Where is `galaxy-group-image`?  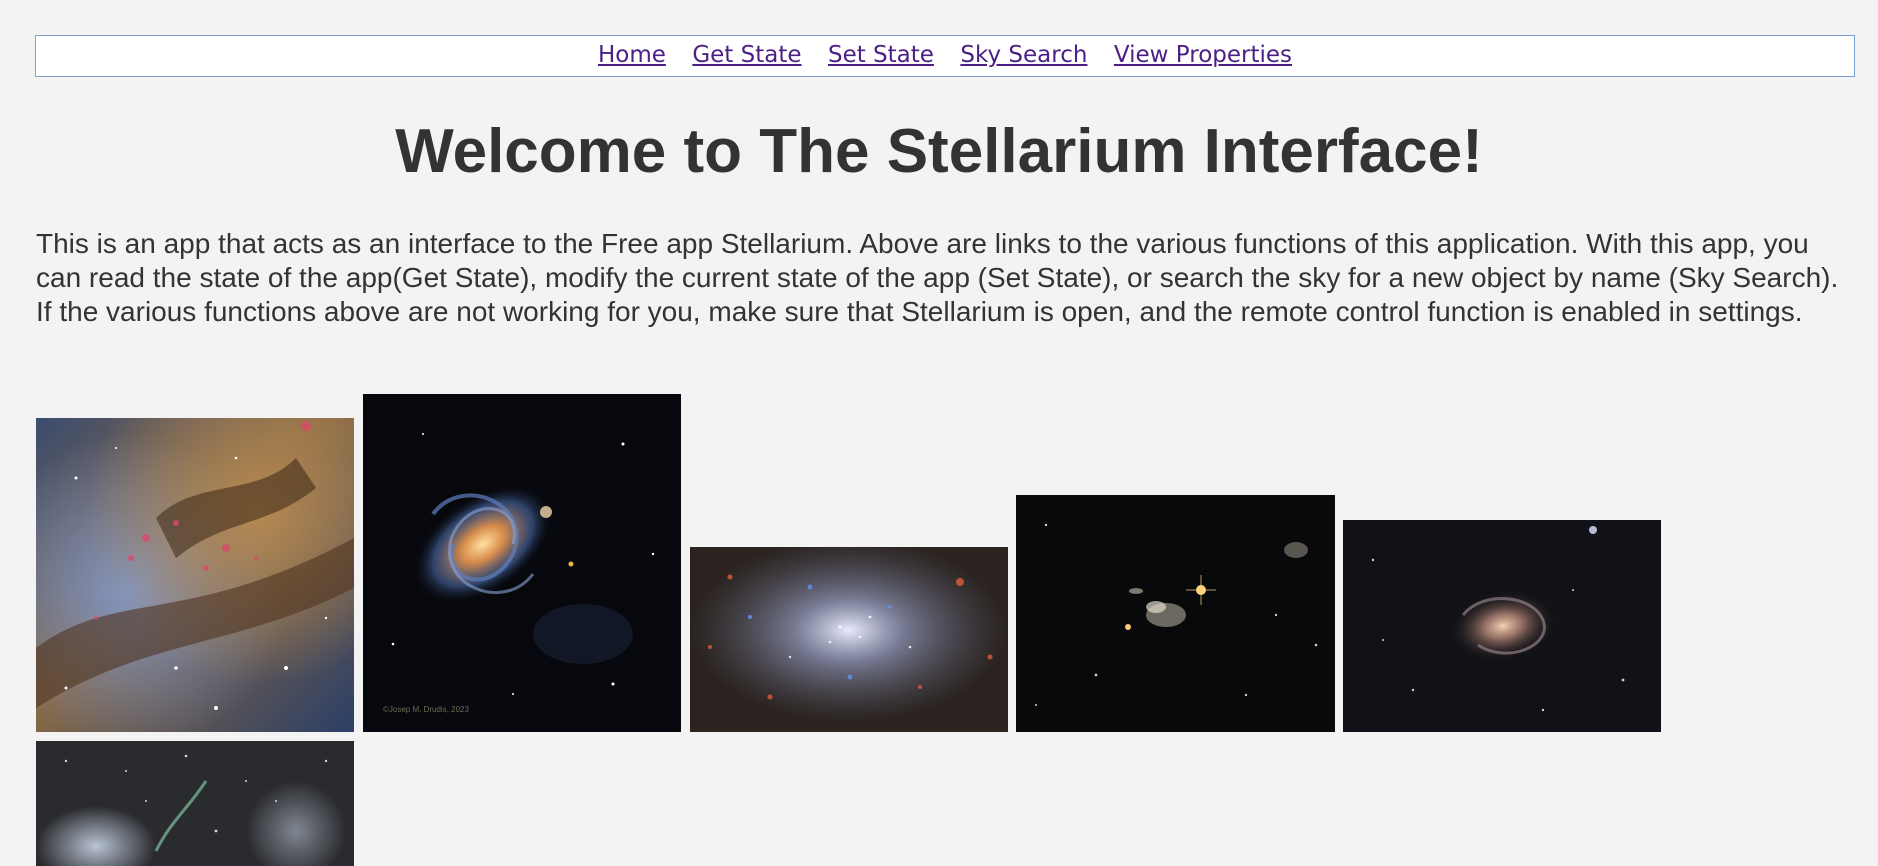 galaxy-group-image is located at coordinates (1175, 613).